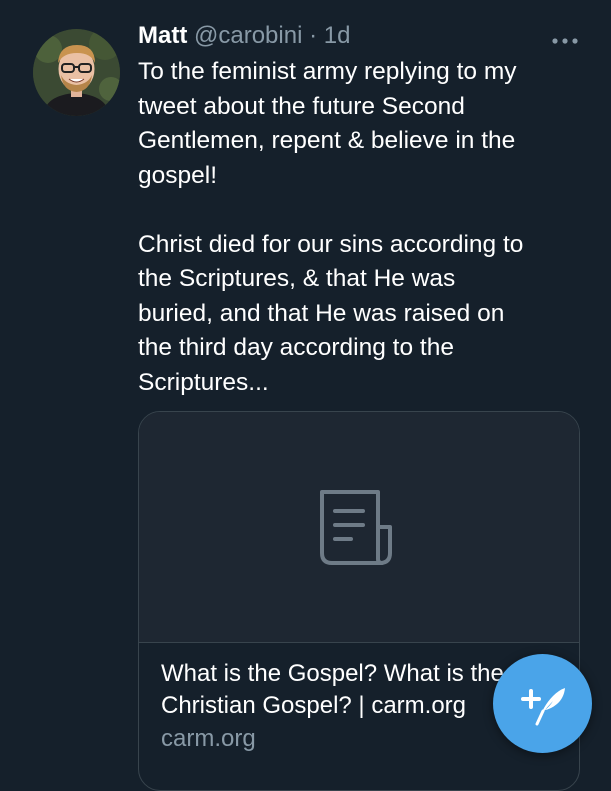 This screenshot has height=791, width=611. Describe the element at coordinates (327, 140) in the screenshot. I see `tweet-line: Gentlemen, repent & believe in the` at that location.